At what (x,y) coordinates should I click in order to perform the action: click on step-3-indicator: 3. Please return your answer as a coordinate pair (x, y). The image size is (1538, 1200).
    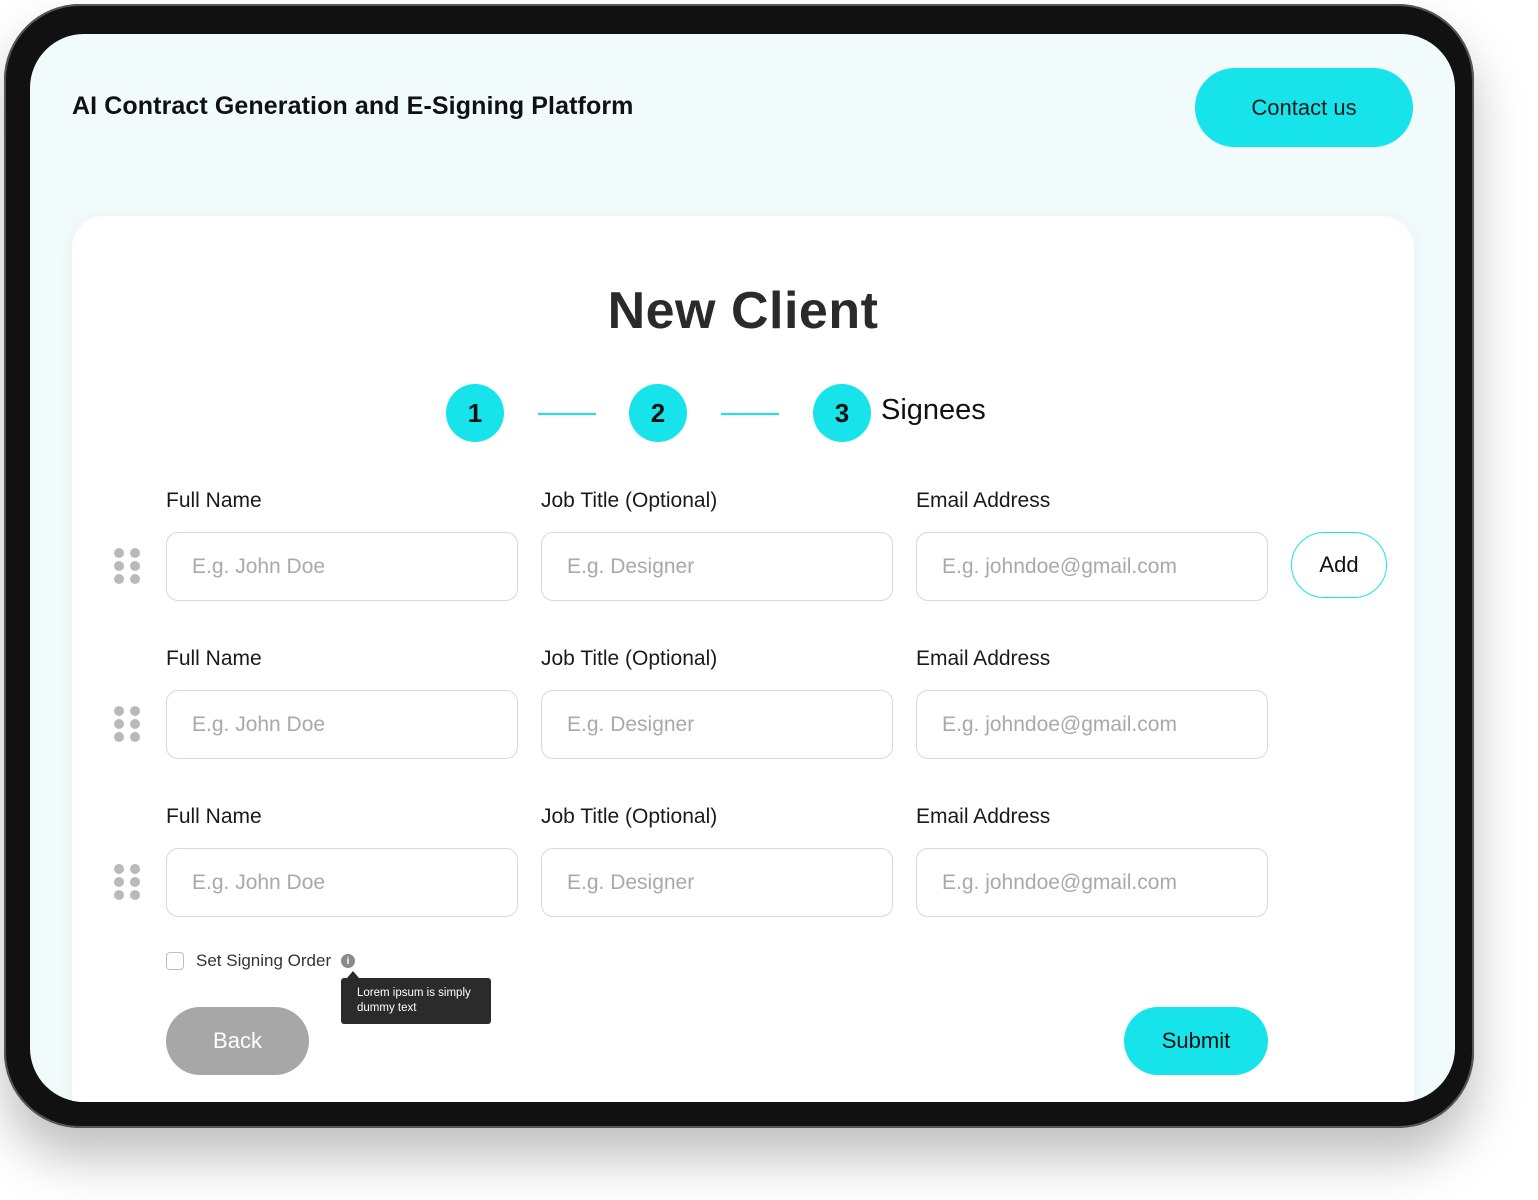
    Looking at the image, I should click on (842, 413).